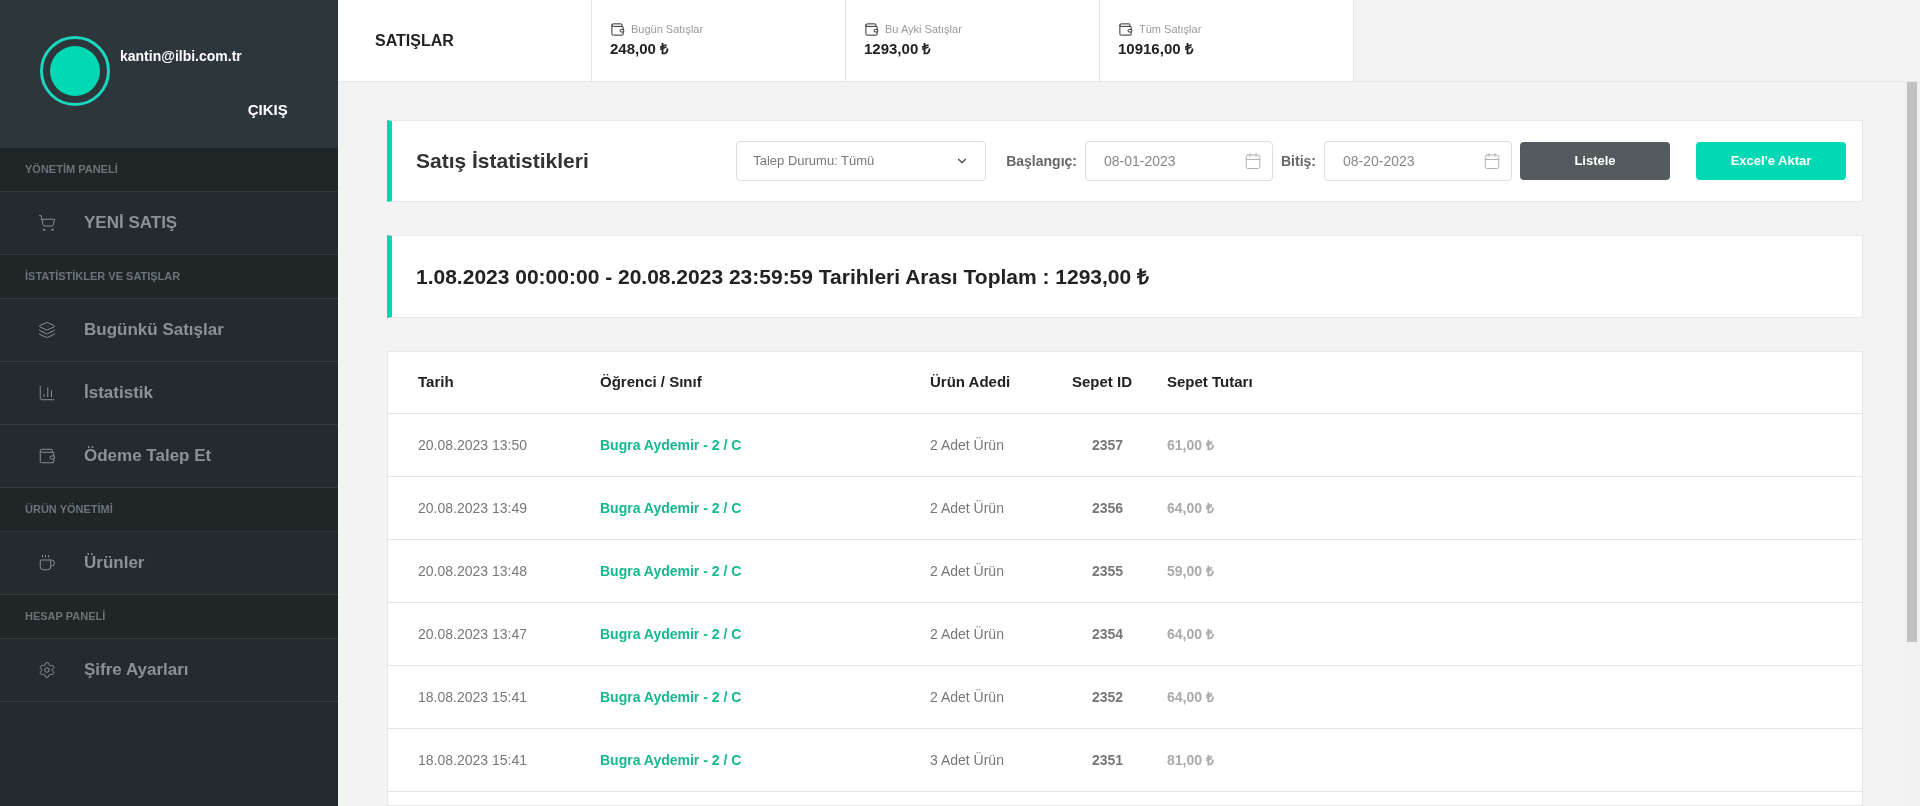  I want to click on list-button: Listele, so click(1595, 161).